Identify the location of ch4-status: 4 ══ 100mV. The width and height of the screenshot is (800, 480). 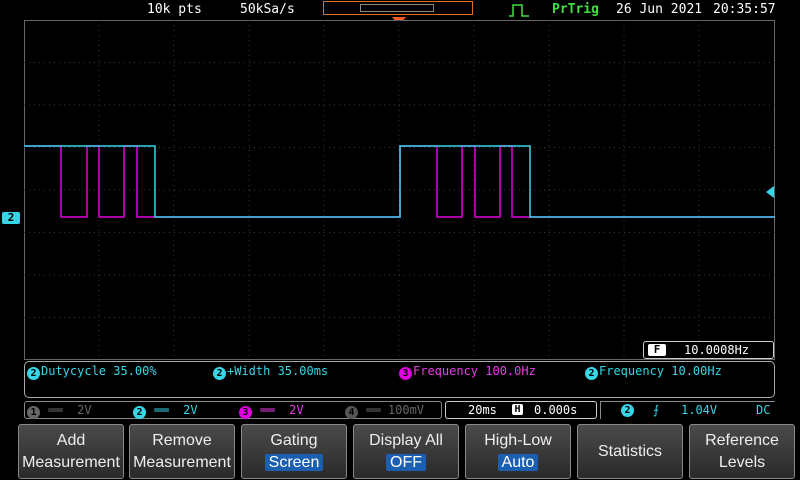
(384, 411).